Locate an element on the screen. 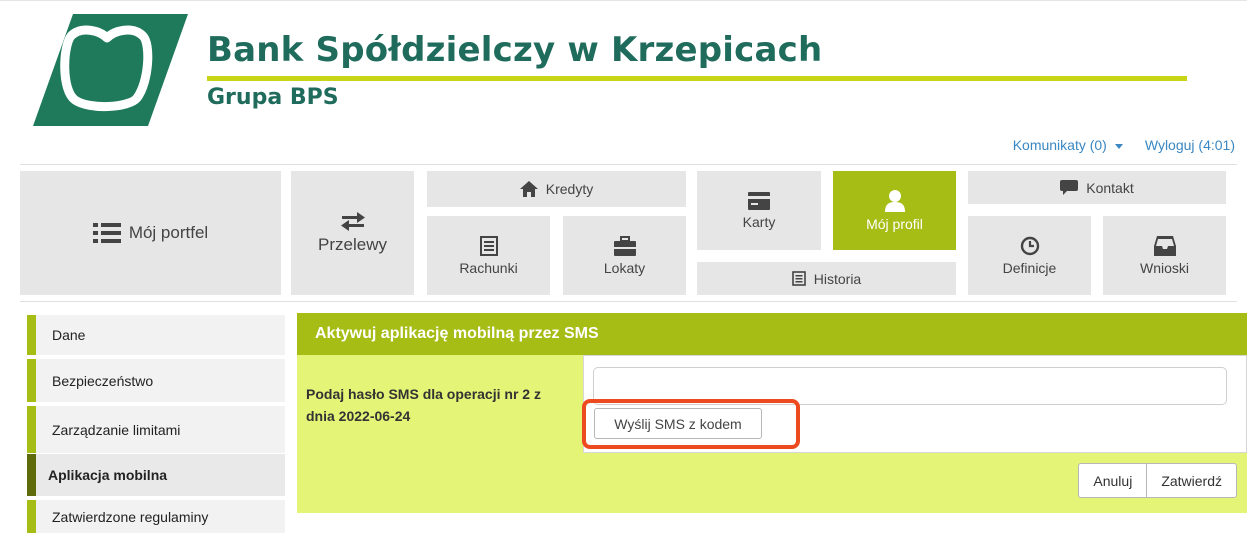 This screenshot has height=533, width=1247. sidebar-item-data: Dane is located at coordinates (156, 335).